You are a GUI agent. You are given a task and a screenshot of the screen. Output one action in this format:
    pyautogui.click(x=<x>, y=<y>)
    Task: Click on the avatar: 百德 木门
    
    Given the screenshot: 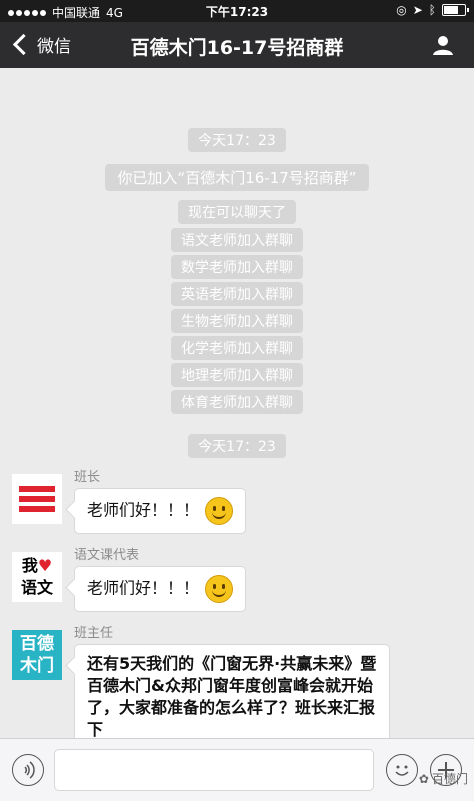 What is the action you would take?
    pyautogui.click(x=37, y=655)
    